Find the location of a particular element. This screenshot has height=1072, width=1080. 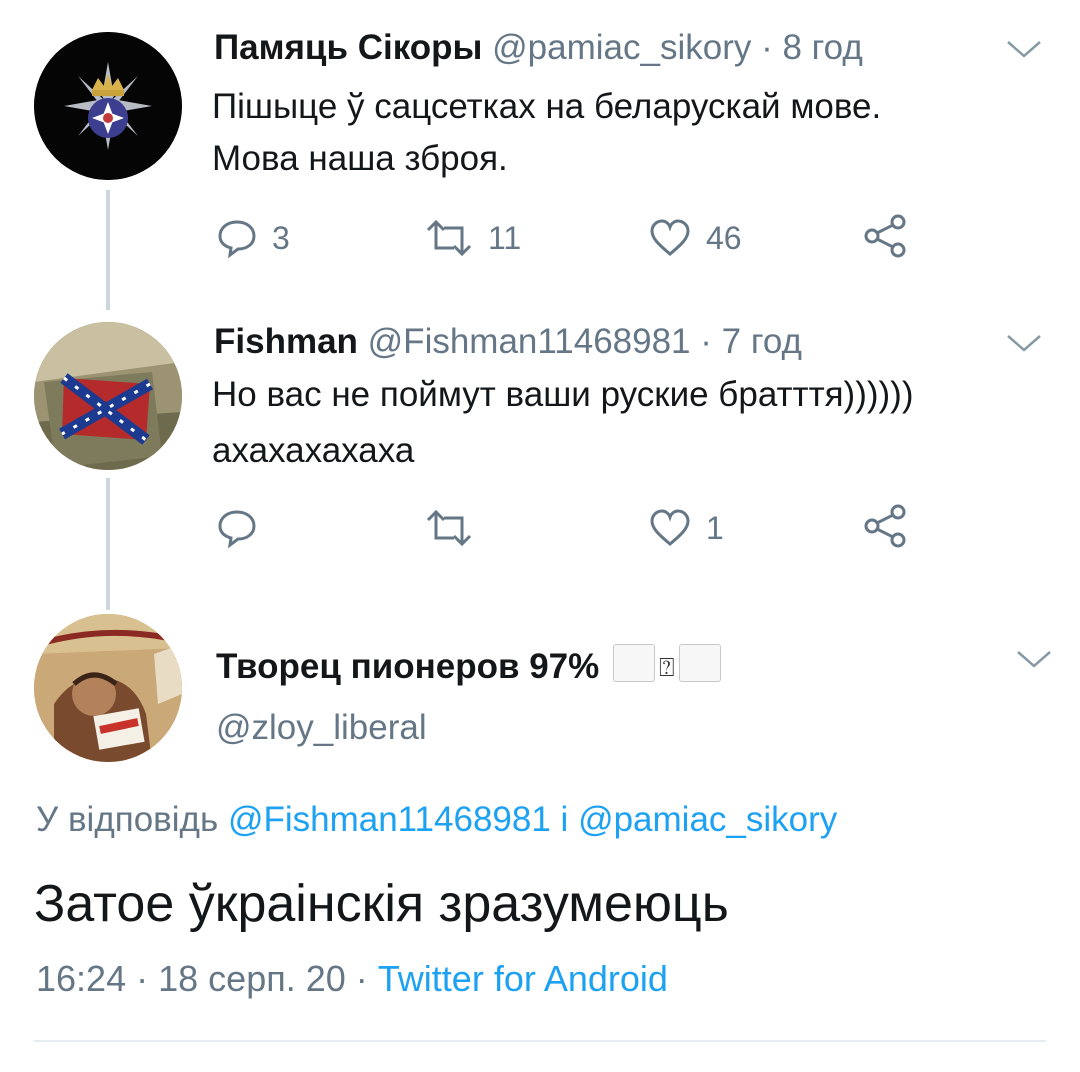

user-handle: @zloy_liberal is located at coordinates (321, 728).